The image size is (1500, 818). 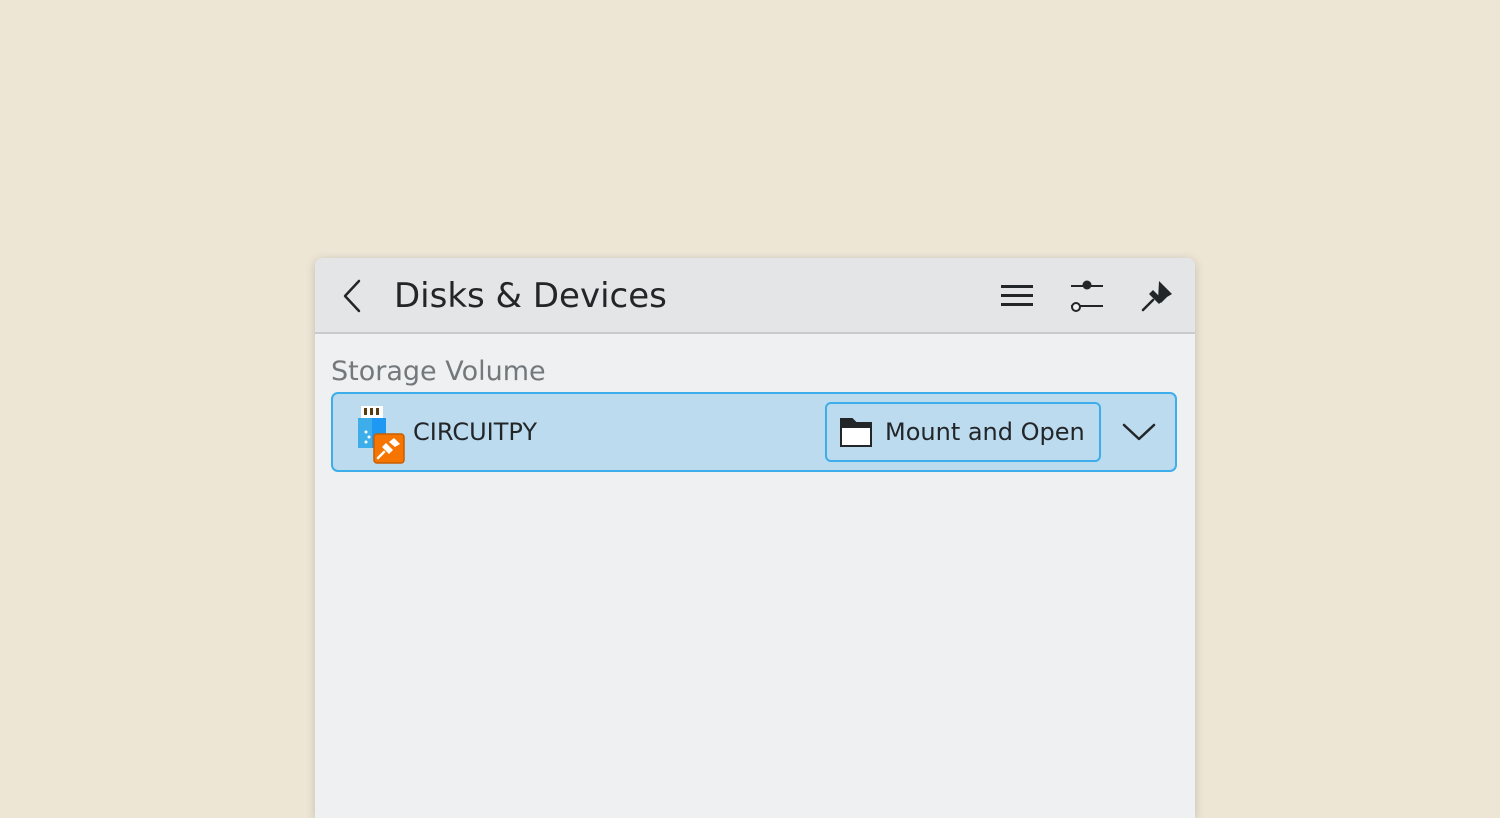 What do you see at coordinates (530, 296) in the screenshot?
I see `page-title: Disks & Devices` at bounding box center [530, 296].